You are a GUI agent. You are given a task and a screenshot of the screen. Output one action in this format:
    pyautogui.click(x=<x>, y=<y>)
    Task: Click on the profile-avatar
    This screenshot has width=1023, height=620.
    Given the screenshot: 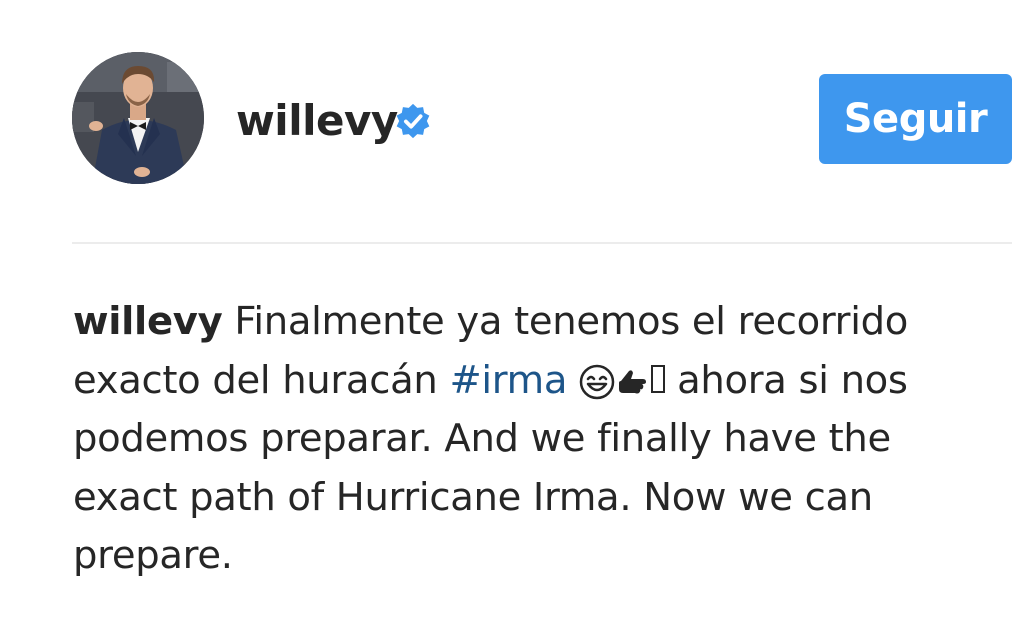 What is the action you would take?
    pyautogui.click(x=138, y=118)
    